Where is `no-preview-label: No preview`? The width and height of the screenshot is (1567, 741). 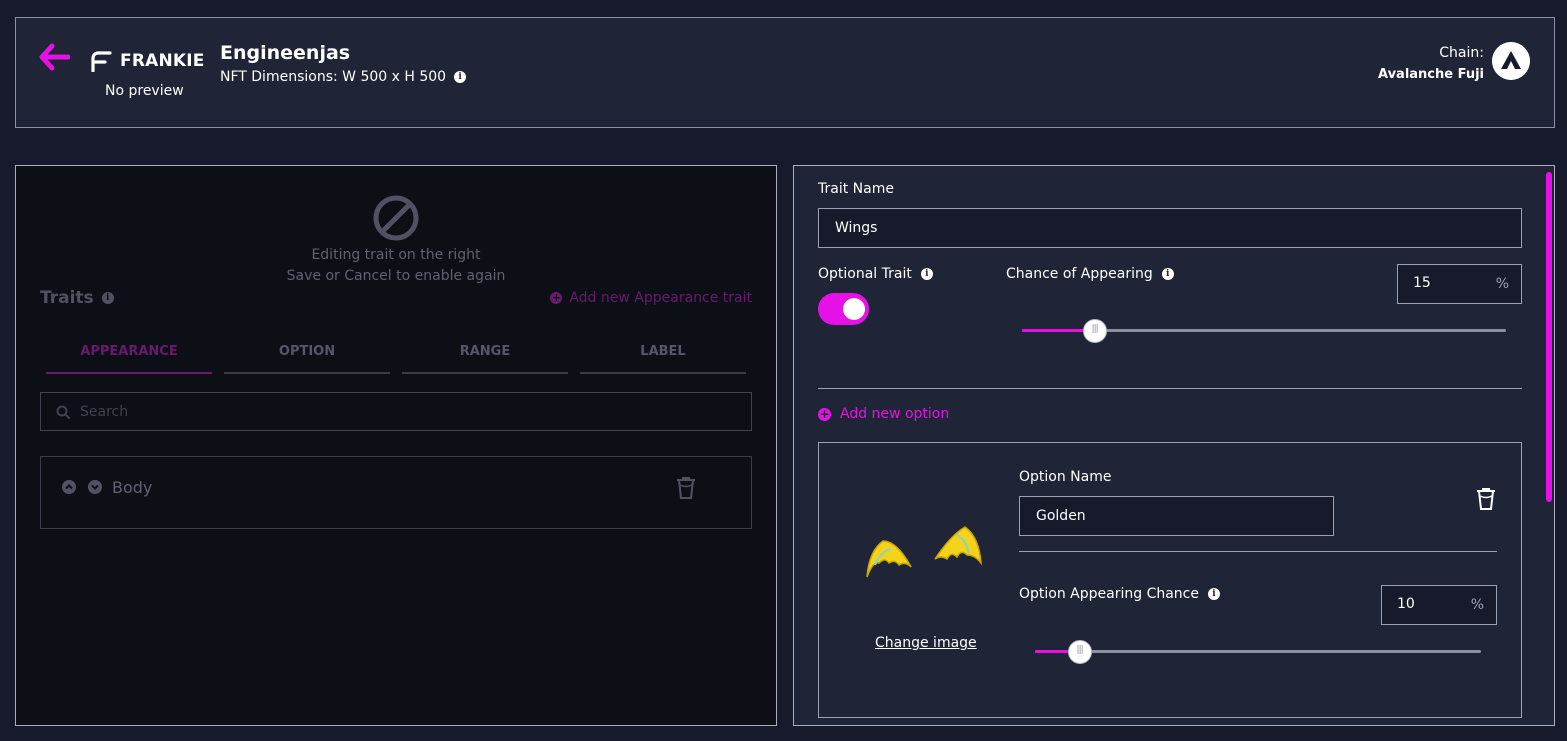
no-preview-label: No preview is located at coordinates (144, 91).